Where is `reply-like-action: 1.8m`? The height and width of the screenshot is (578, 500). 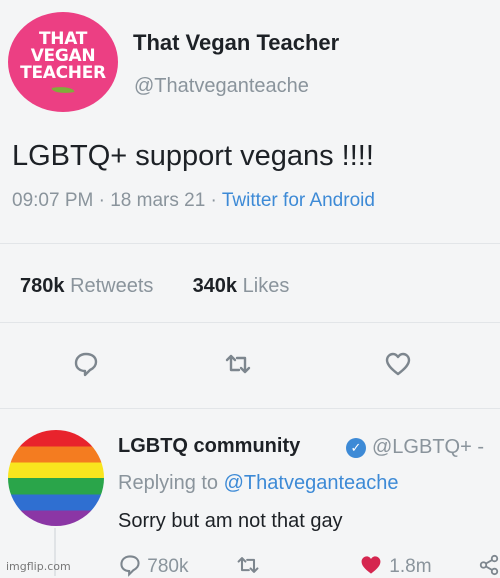 reply-like-action: 1.8m is located at coordinates (395, 565).